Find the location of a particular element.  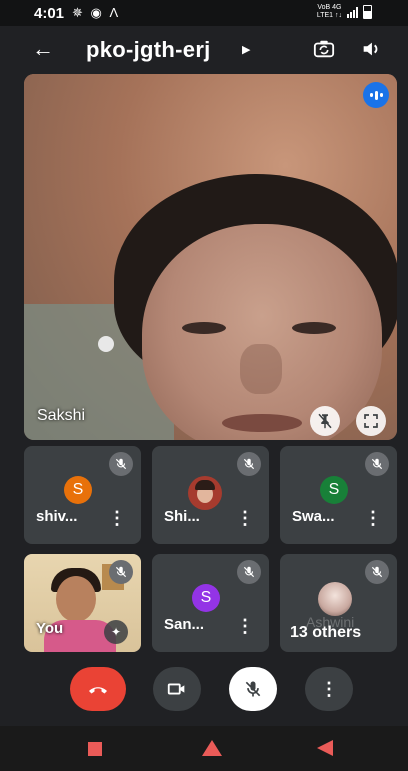

switch-camera-icon is located at coordinates (324, 49).